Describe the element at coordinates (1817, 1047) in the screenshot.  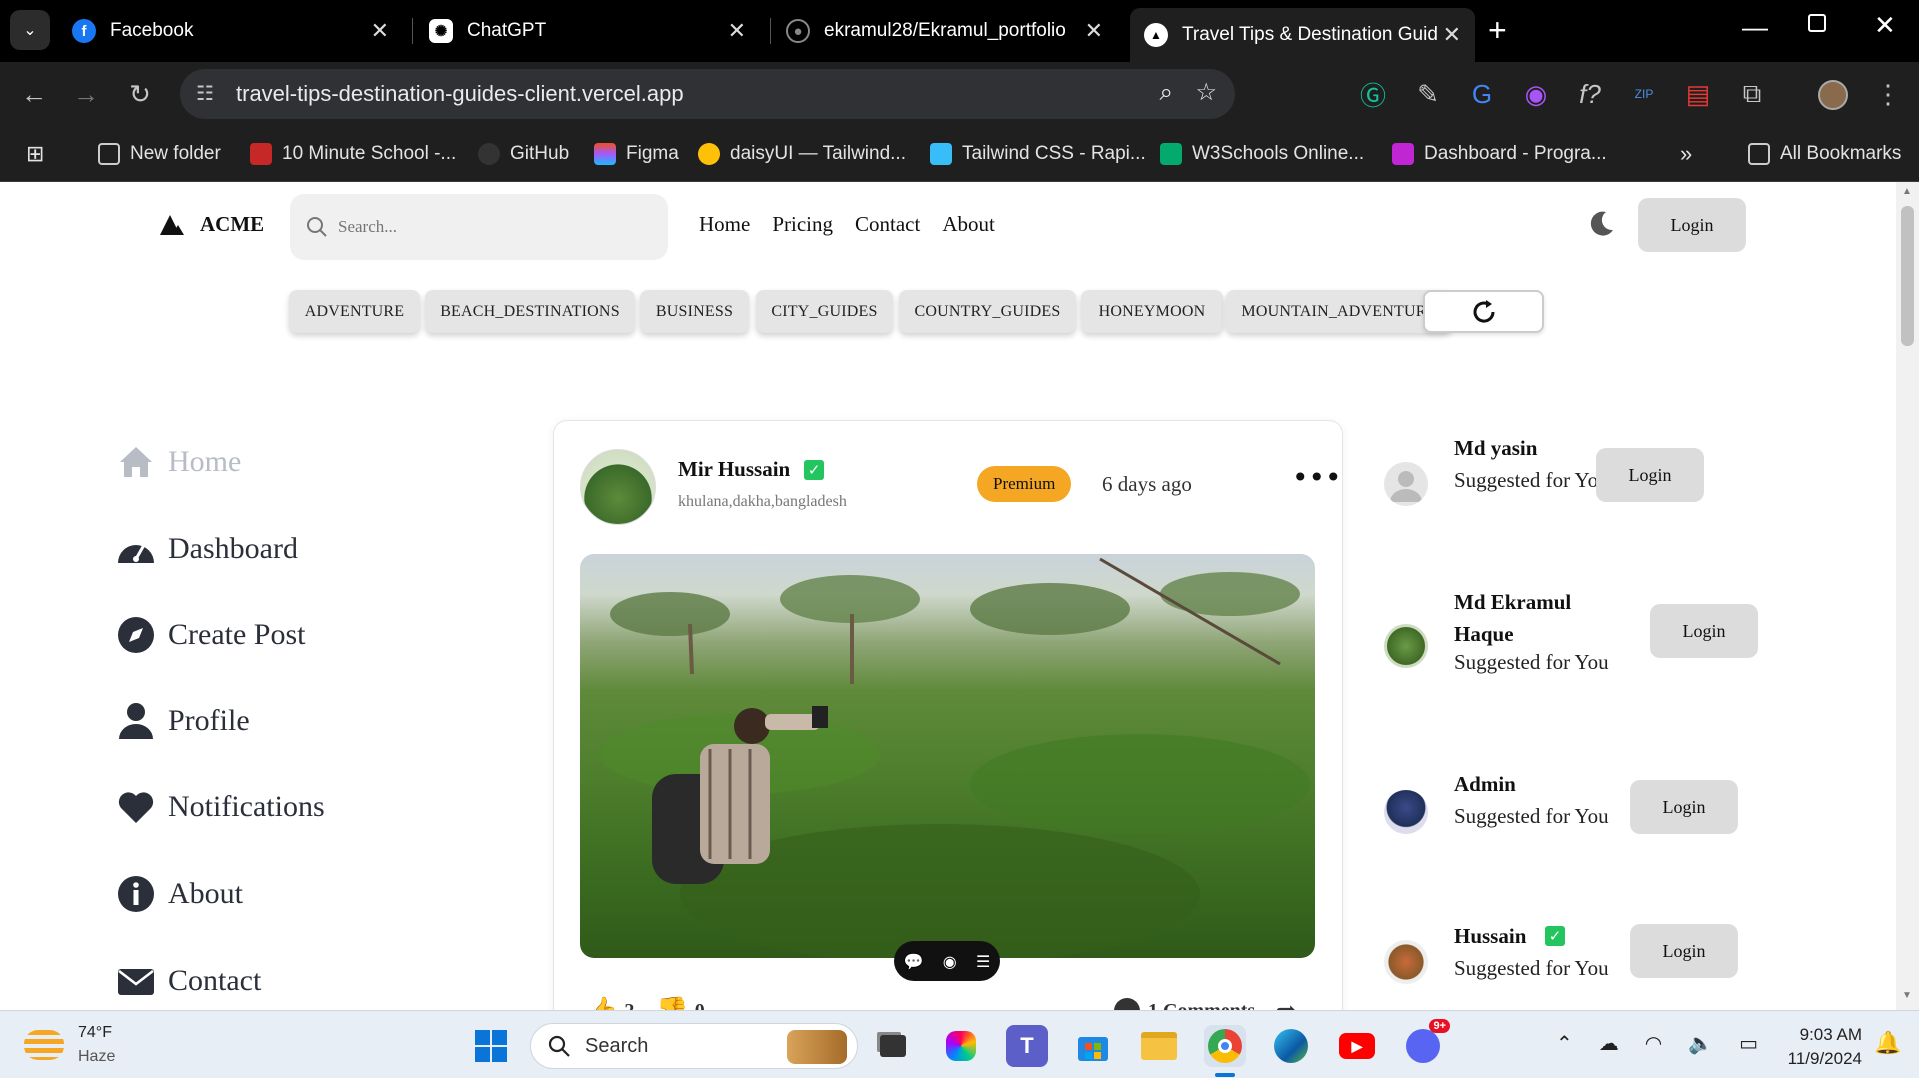
I see `clock: 9:03 AM 11/9/2024` at that location.